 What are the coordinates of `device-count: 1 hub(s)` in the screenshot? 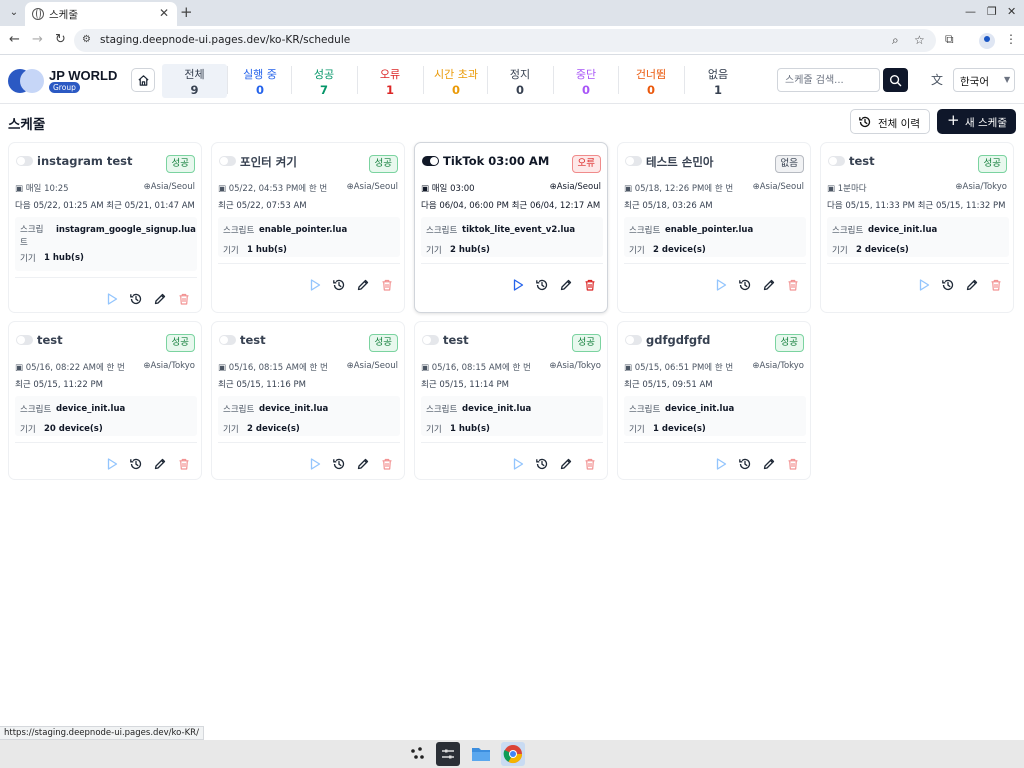 It's located at (267, 250).